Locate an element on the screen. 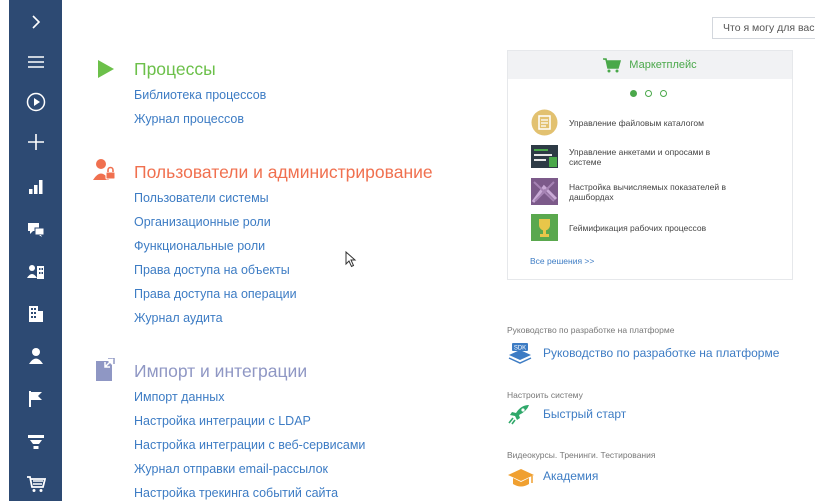 This screenshot has height=501, width=815. graduation-cap-icon is located at coordinates (521, 478).